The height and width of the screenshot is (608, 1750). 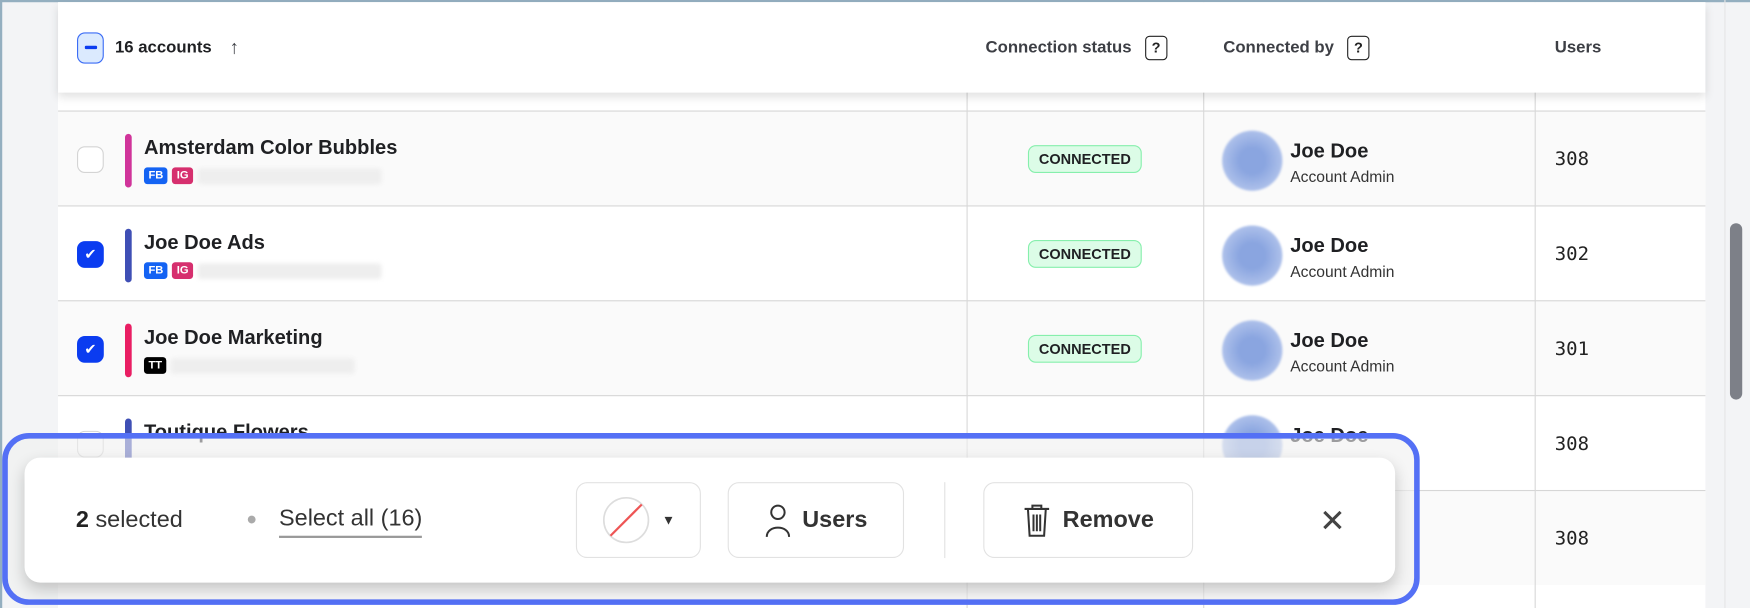 I want to click on arrow-up-icon: ↑, so click(x=234, y=47).